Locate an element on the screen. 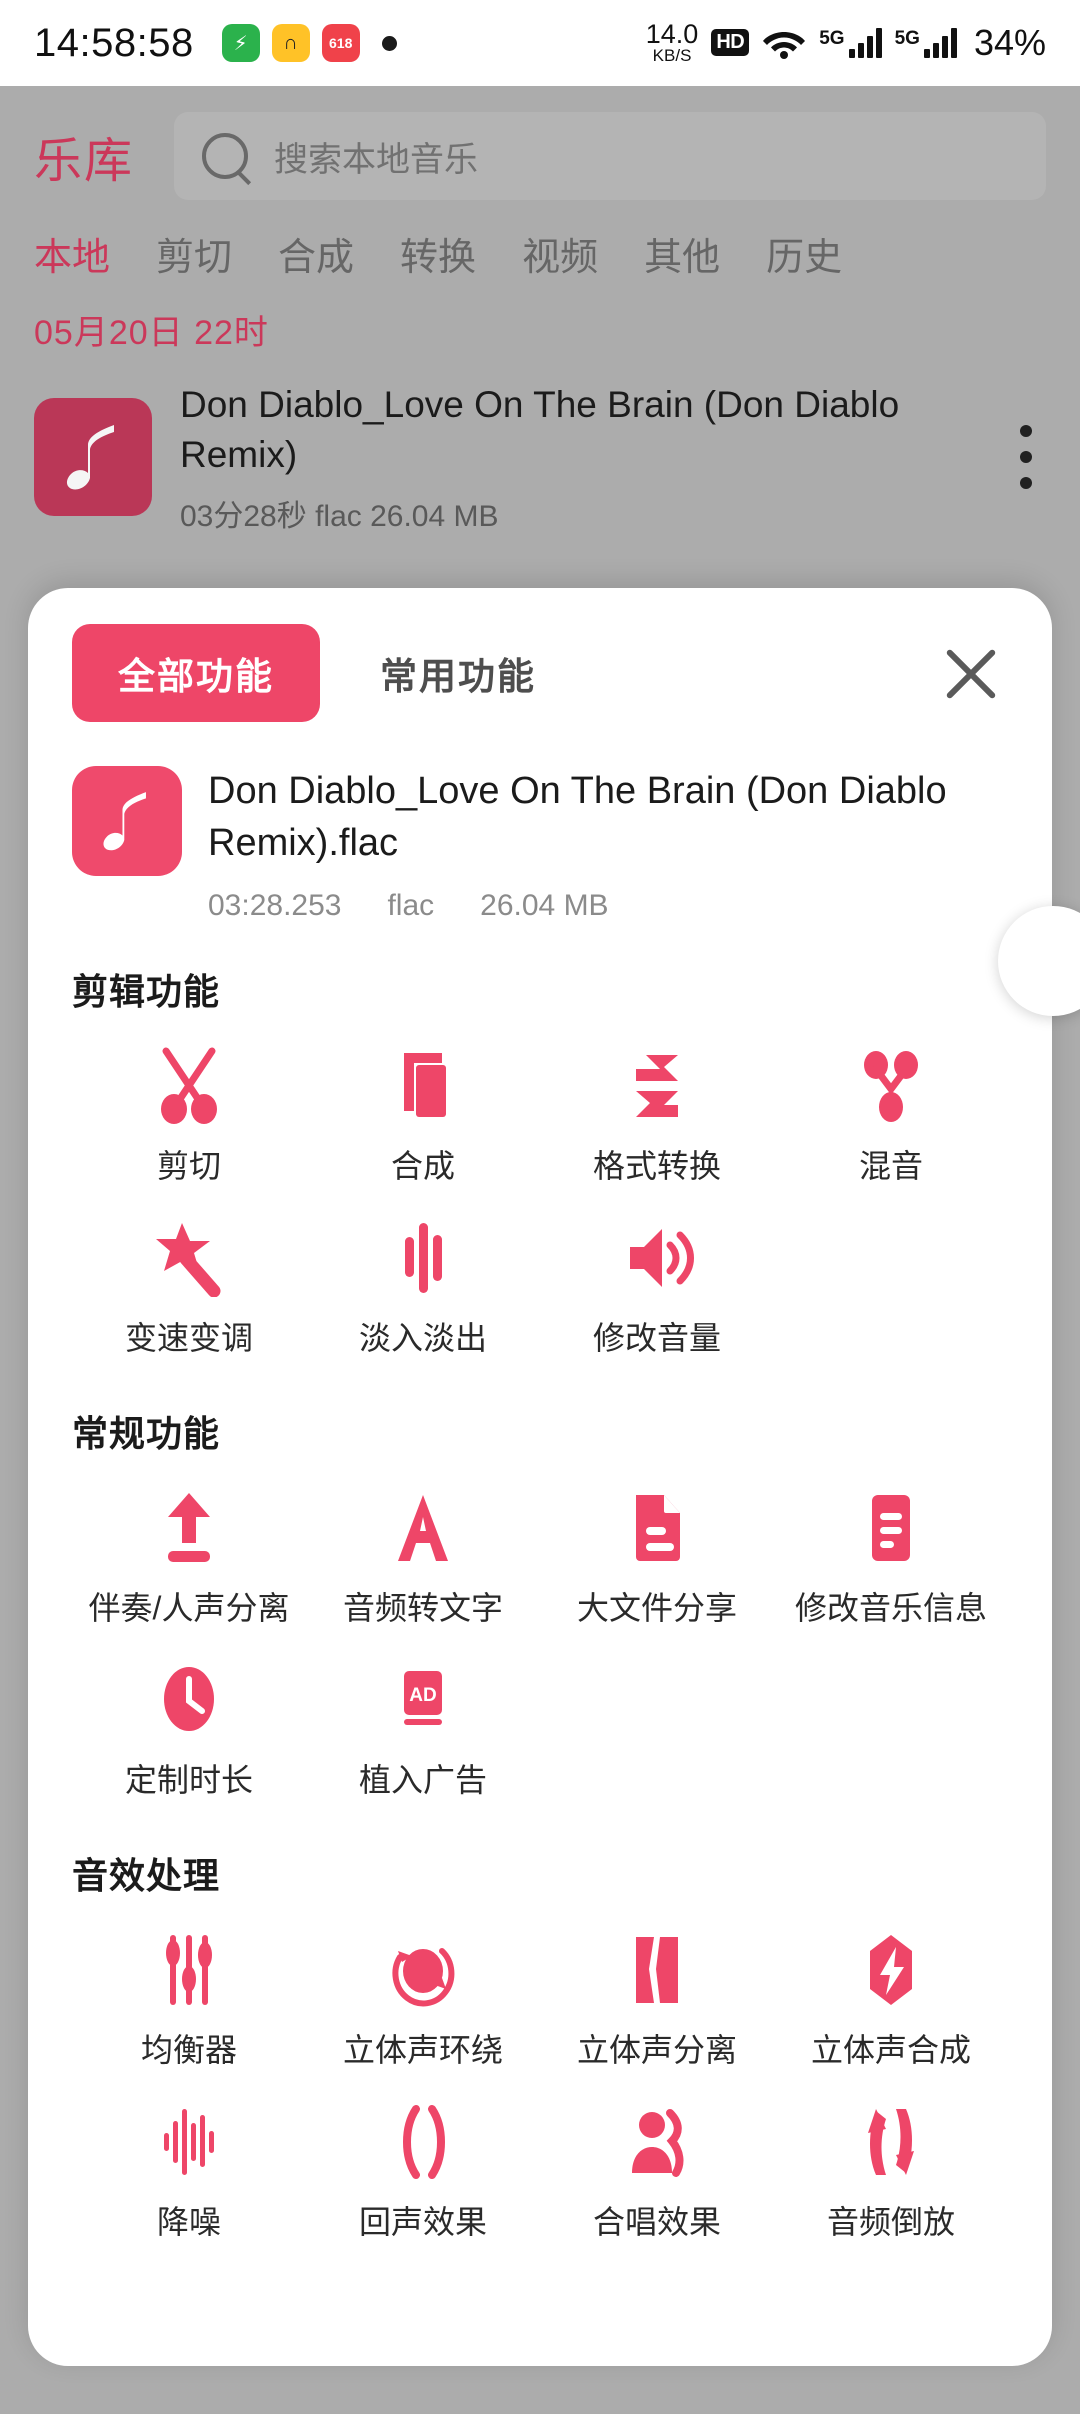 Image resolution: width=1080 pixels, height=2414 pixels. function-label: 立体声合成 is located at coordinates (890, 2050).